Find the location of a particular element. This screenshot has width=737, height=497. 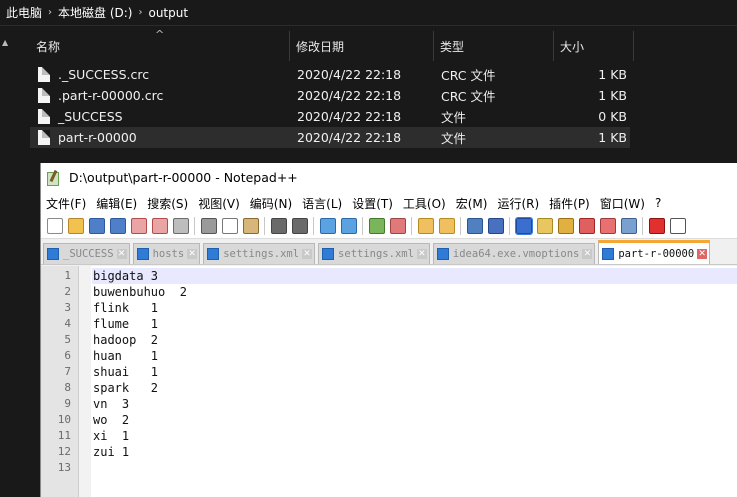

word-wrap-icon is located at coordinates (474, 226).